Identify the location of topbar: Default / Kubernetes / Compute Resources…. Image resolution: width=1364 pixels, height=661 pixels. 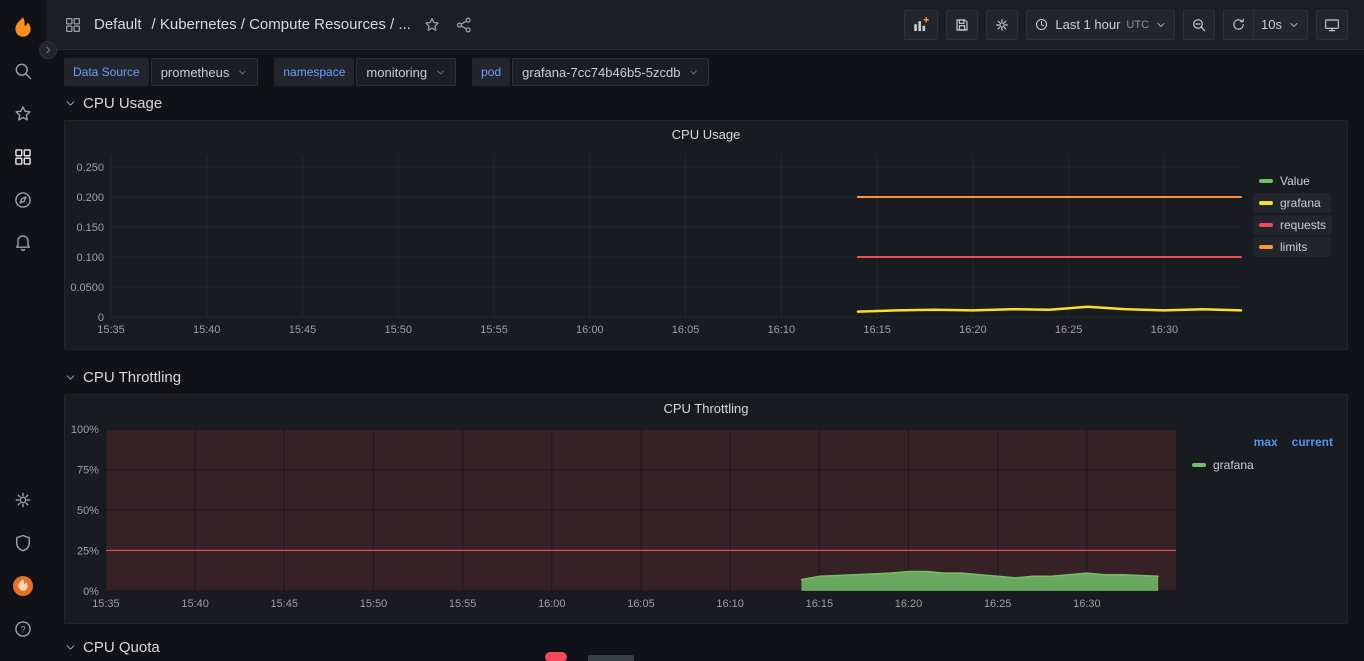
(705, 25).